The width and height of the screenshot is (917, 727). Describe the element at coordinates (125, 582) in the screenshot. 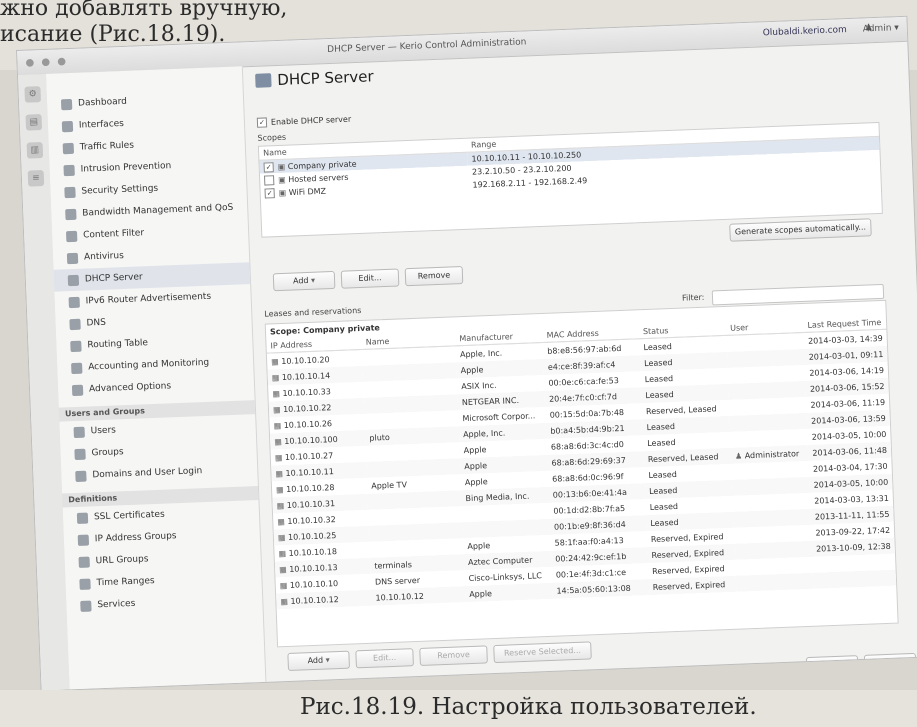

I see `sidebar-item-label: Time Ranges` at that location.